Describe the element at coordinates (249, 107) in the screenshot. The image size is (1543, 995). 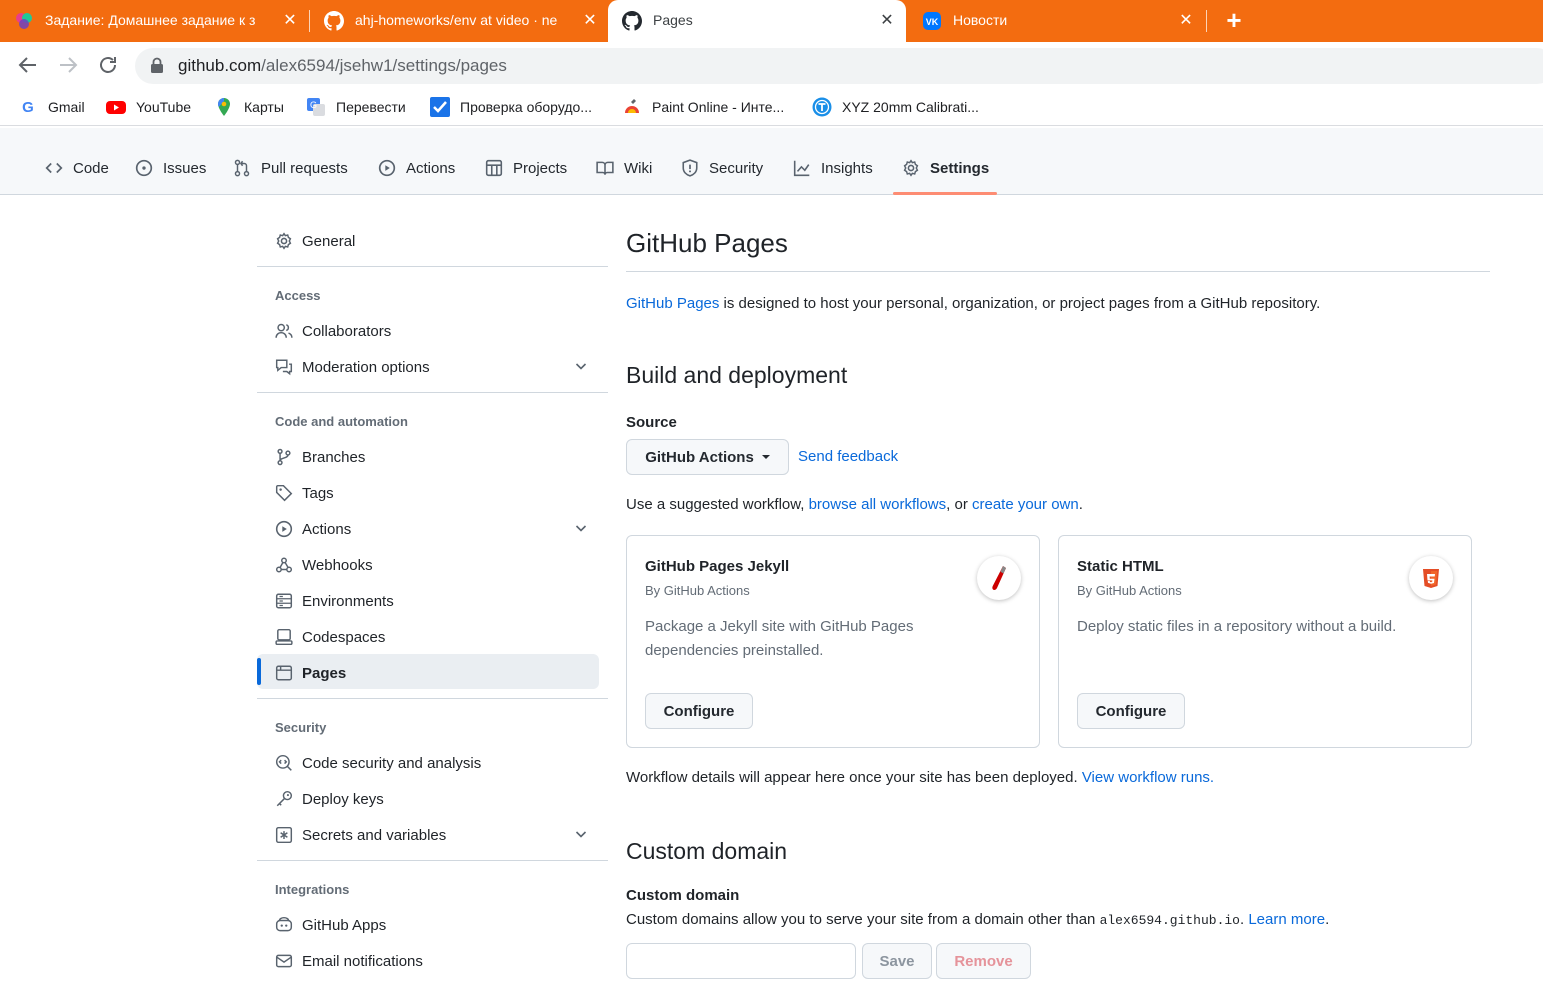
I see `bookmark-maps: Карты` at that location.